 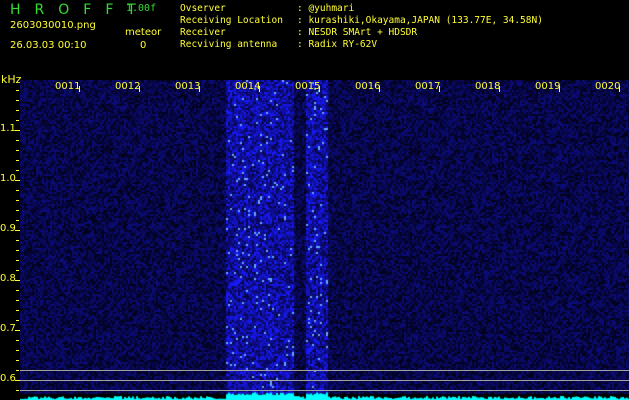 What do you see at coordinates (337, 44) in the screenshot?
I see `info-value-antenna: : Radix RY-62V` at bounding box center [337, 44].